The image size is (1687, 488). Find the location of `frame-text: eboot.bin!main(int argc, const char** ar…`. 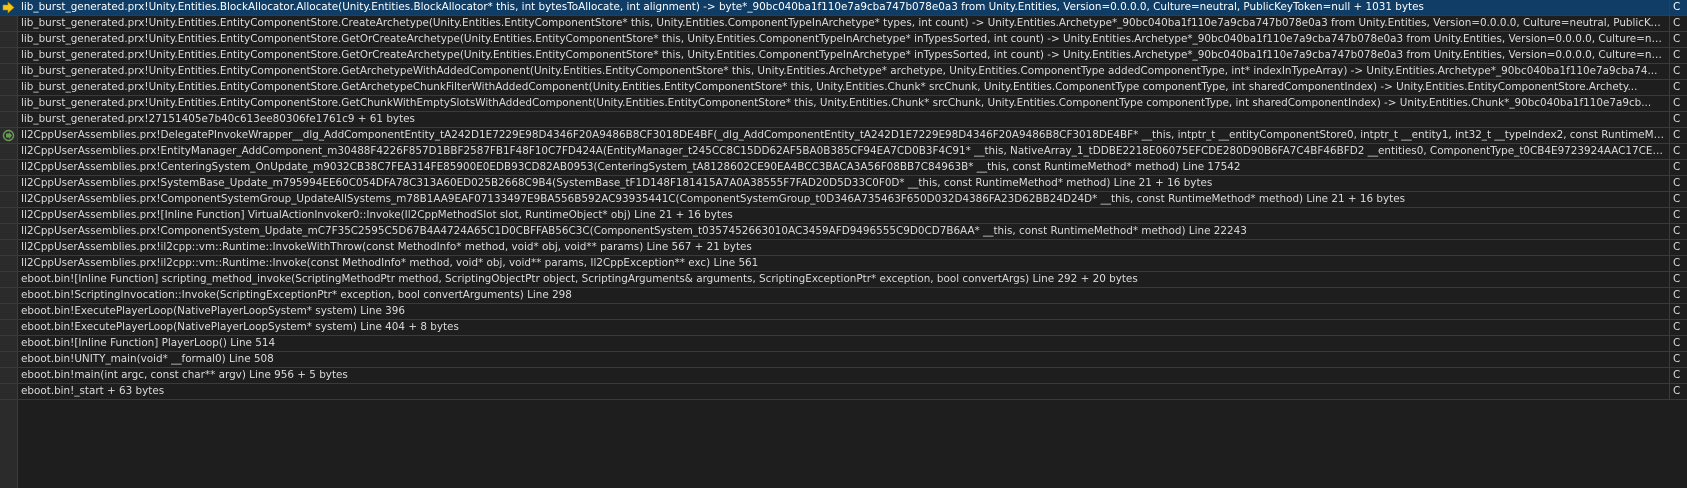

frame-text: eboot.bin!main(int argc, const char** ar… is located at coordinates (184, 375).